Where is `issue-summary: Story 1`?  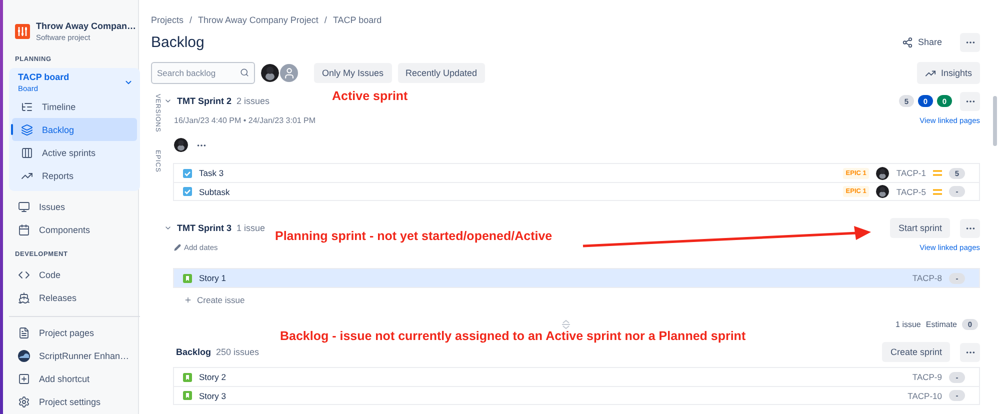
issue-summary: Story 1 is located at coordinates (213, 278).